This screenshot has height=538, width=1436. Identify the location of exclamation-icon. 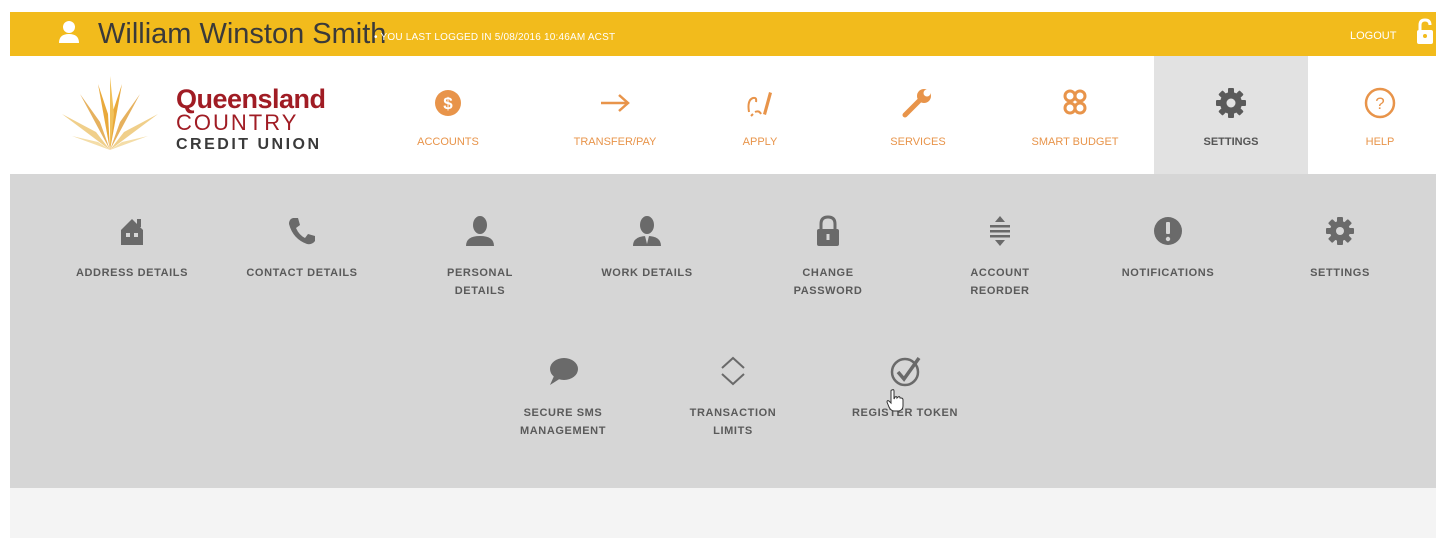
(1168, 231).